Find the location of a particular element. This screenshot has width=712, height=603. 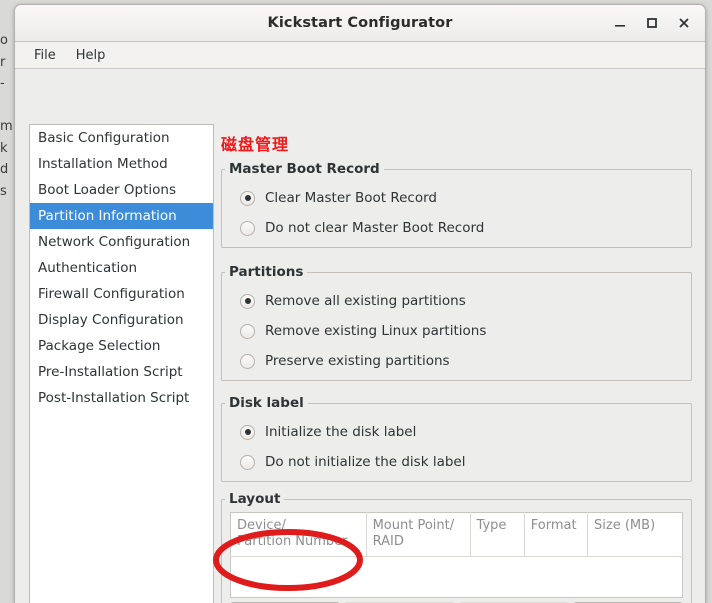

sidebar-item-post-installation-script: Post-Installation Script is located at coordinates (121, 398).